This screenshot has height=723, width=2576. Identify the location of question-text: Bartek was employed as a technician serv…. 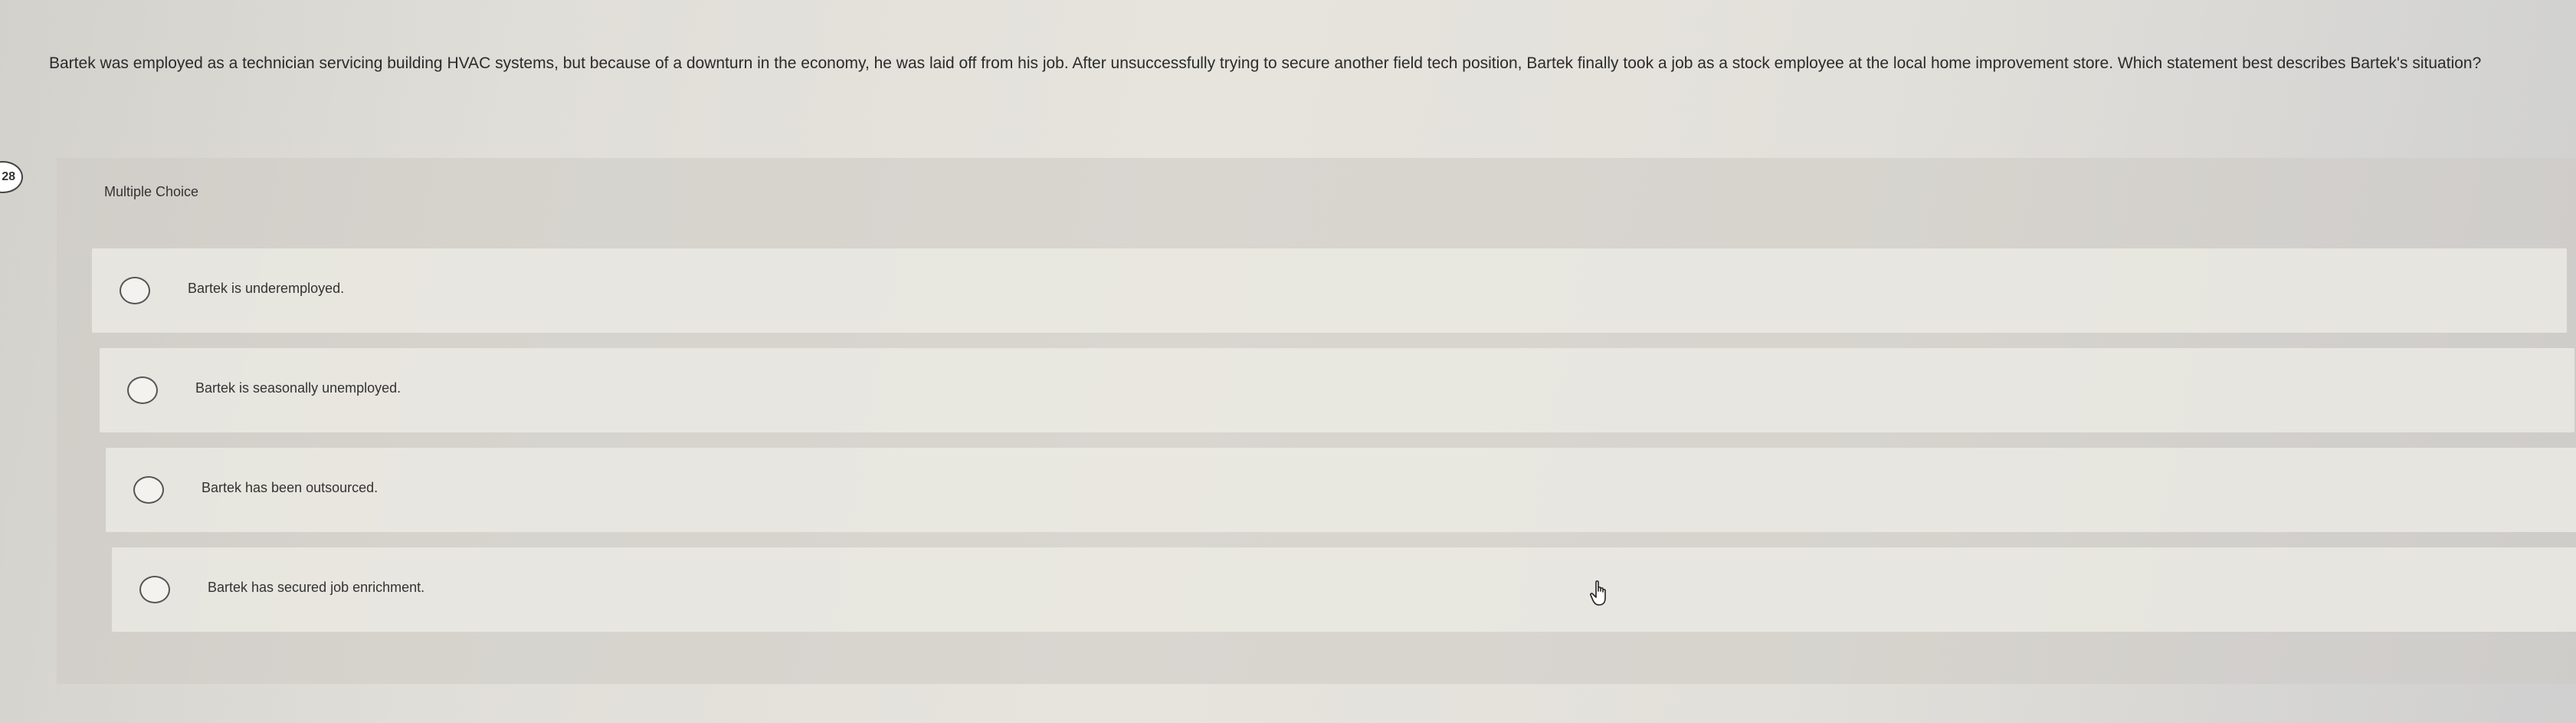
(1265, 63).